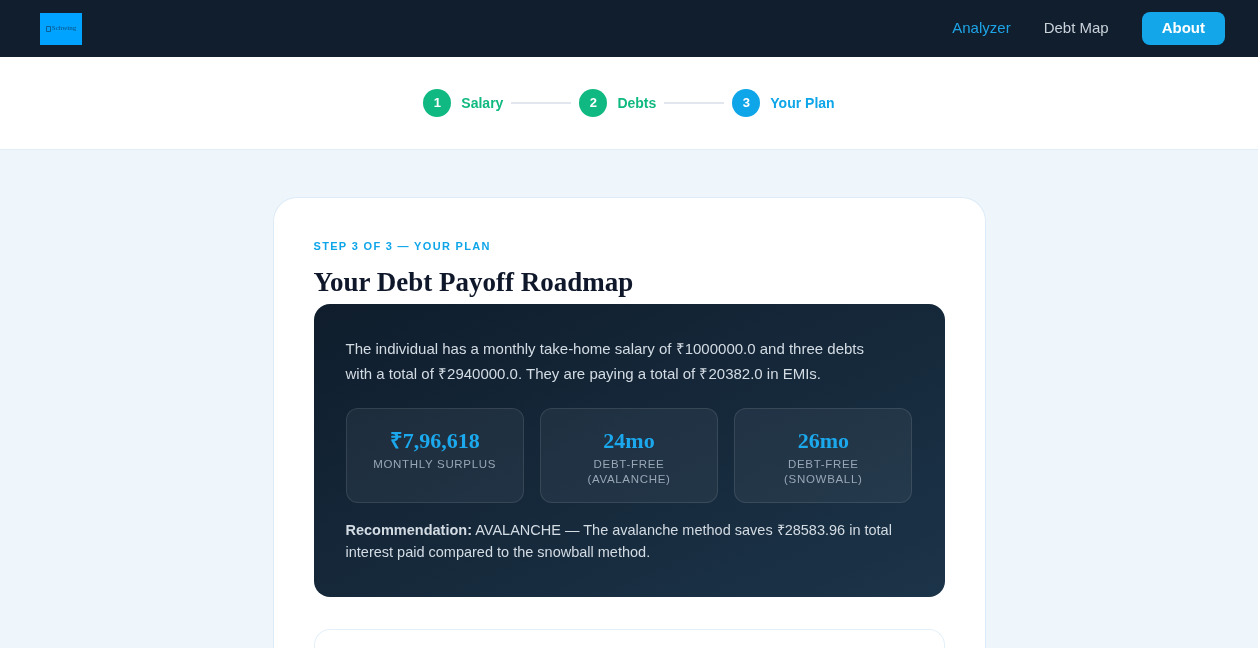 Image resolution: width=1258 pixels, height=648 pixels. What do you see at coordinates (802, 103) in the screenshot?
I see `step-label: Your Plan` at bounding box center [802, 103].